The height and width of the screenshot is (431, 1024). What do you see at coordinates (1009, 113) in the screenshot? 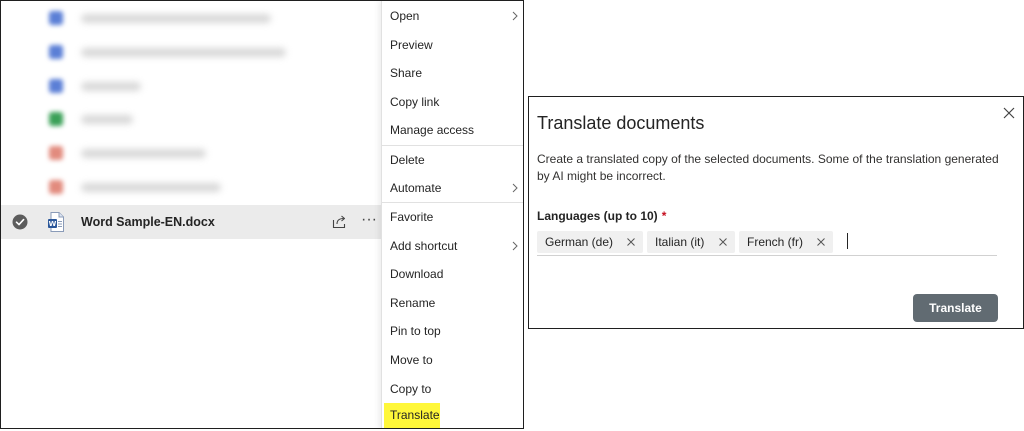
I see `close-icon` at bounding box center [1009, 113].